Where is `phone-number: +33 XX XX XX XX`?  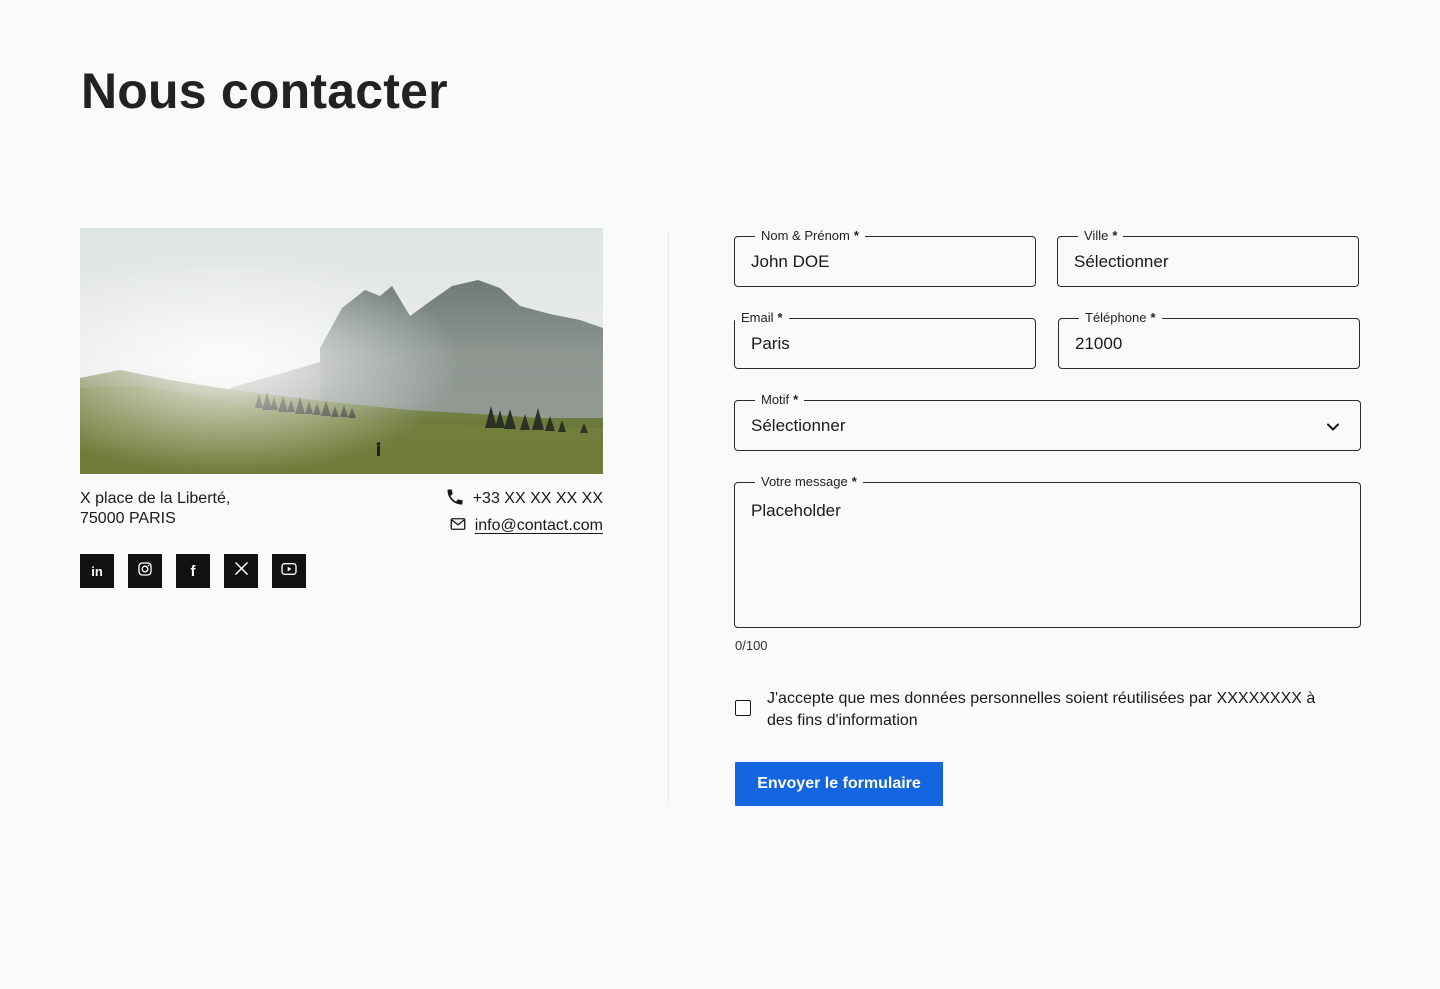 phone-number: +33 XX XX XX XX is located at coordinates (537, 498).